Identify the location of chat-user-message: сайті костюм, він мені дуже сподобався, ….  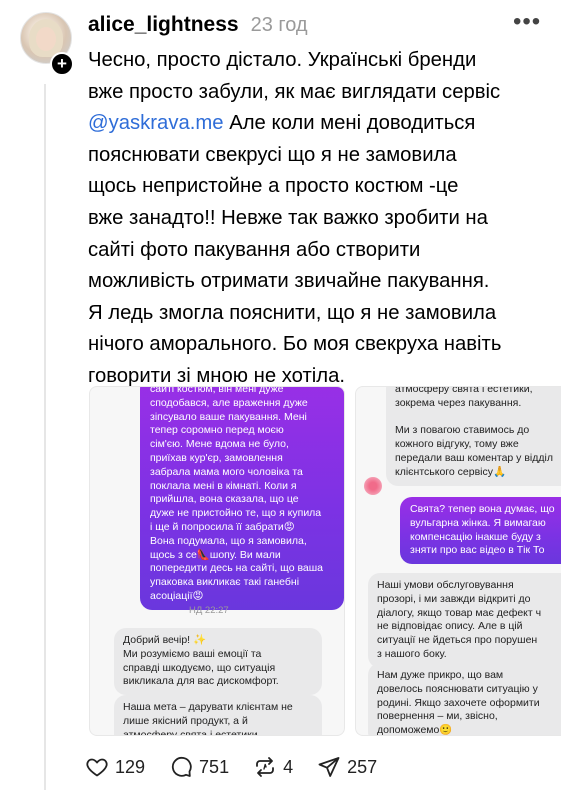
(242, 498).